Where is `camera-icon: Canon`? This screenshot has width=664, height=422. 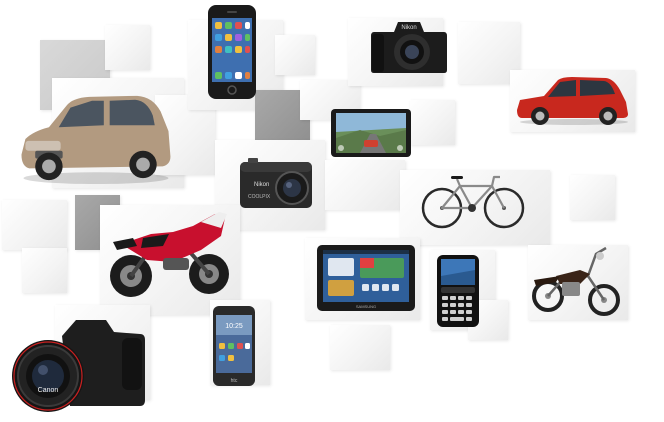
camera-icon: Canon is located at coordinates (78, 364).